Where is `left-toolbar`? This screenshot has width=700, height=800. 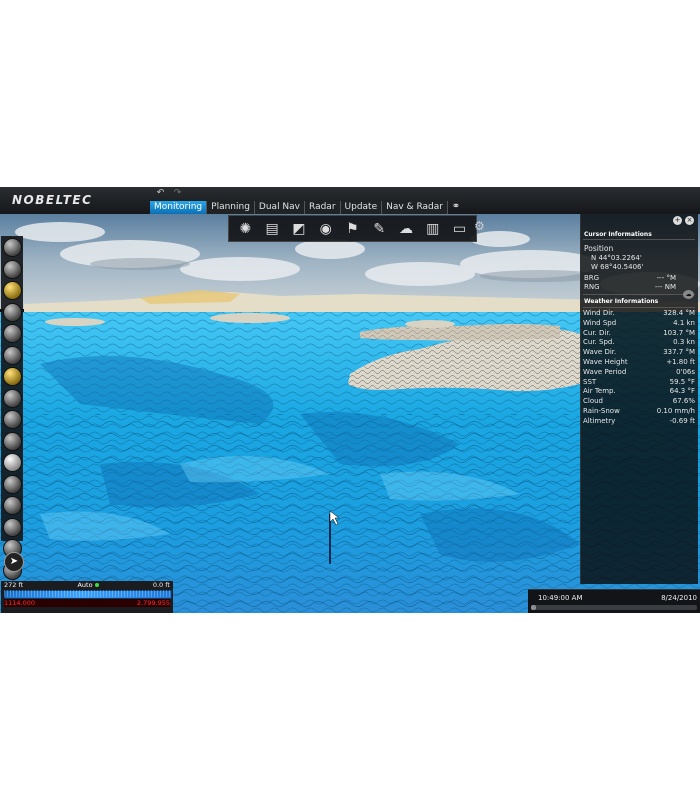
left-toolbar is located at coordinates (12, 408).